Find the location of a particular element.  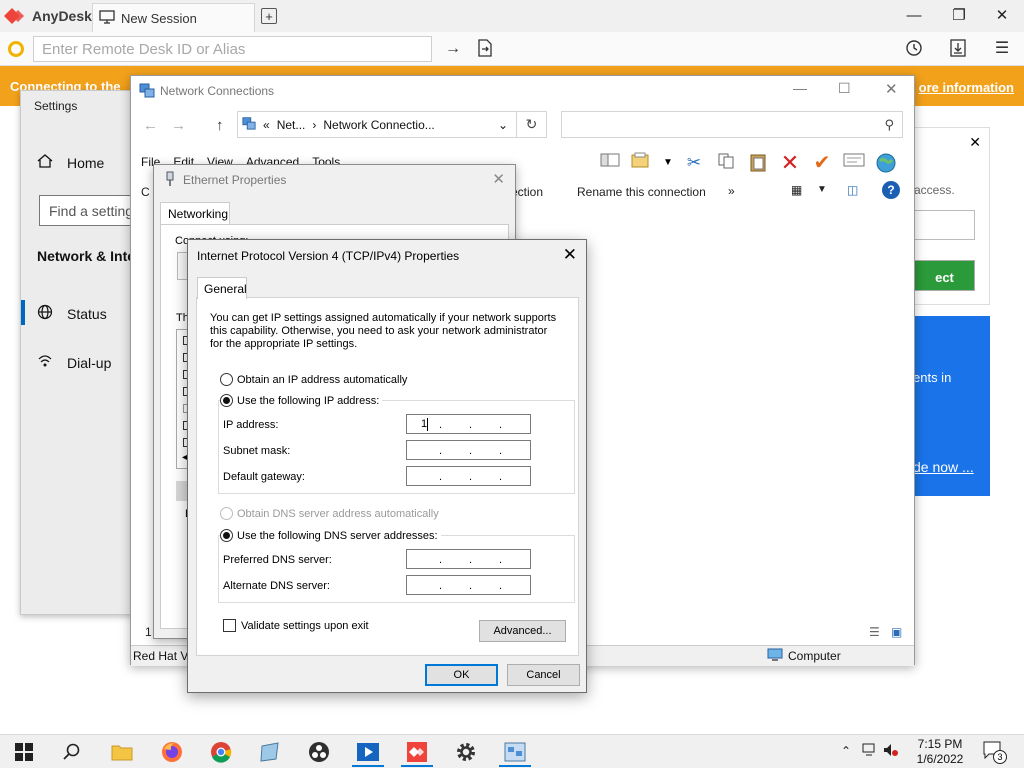

sidebar-item-status: Status is located at coordinates (72, 313).